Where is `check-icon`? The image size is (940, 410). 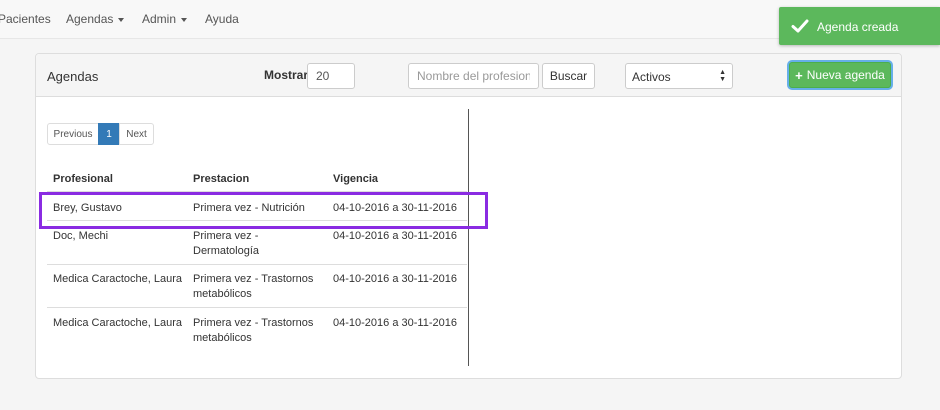 check-icon is located at coordinates (800, 26).